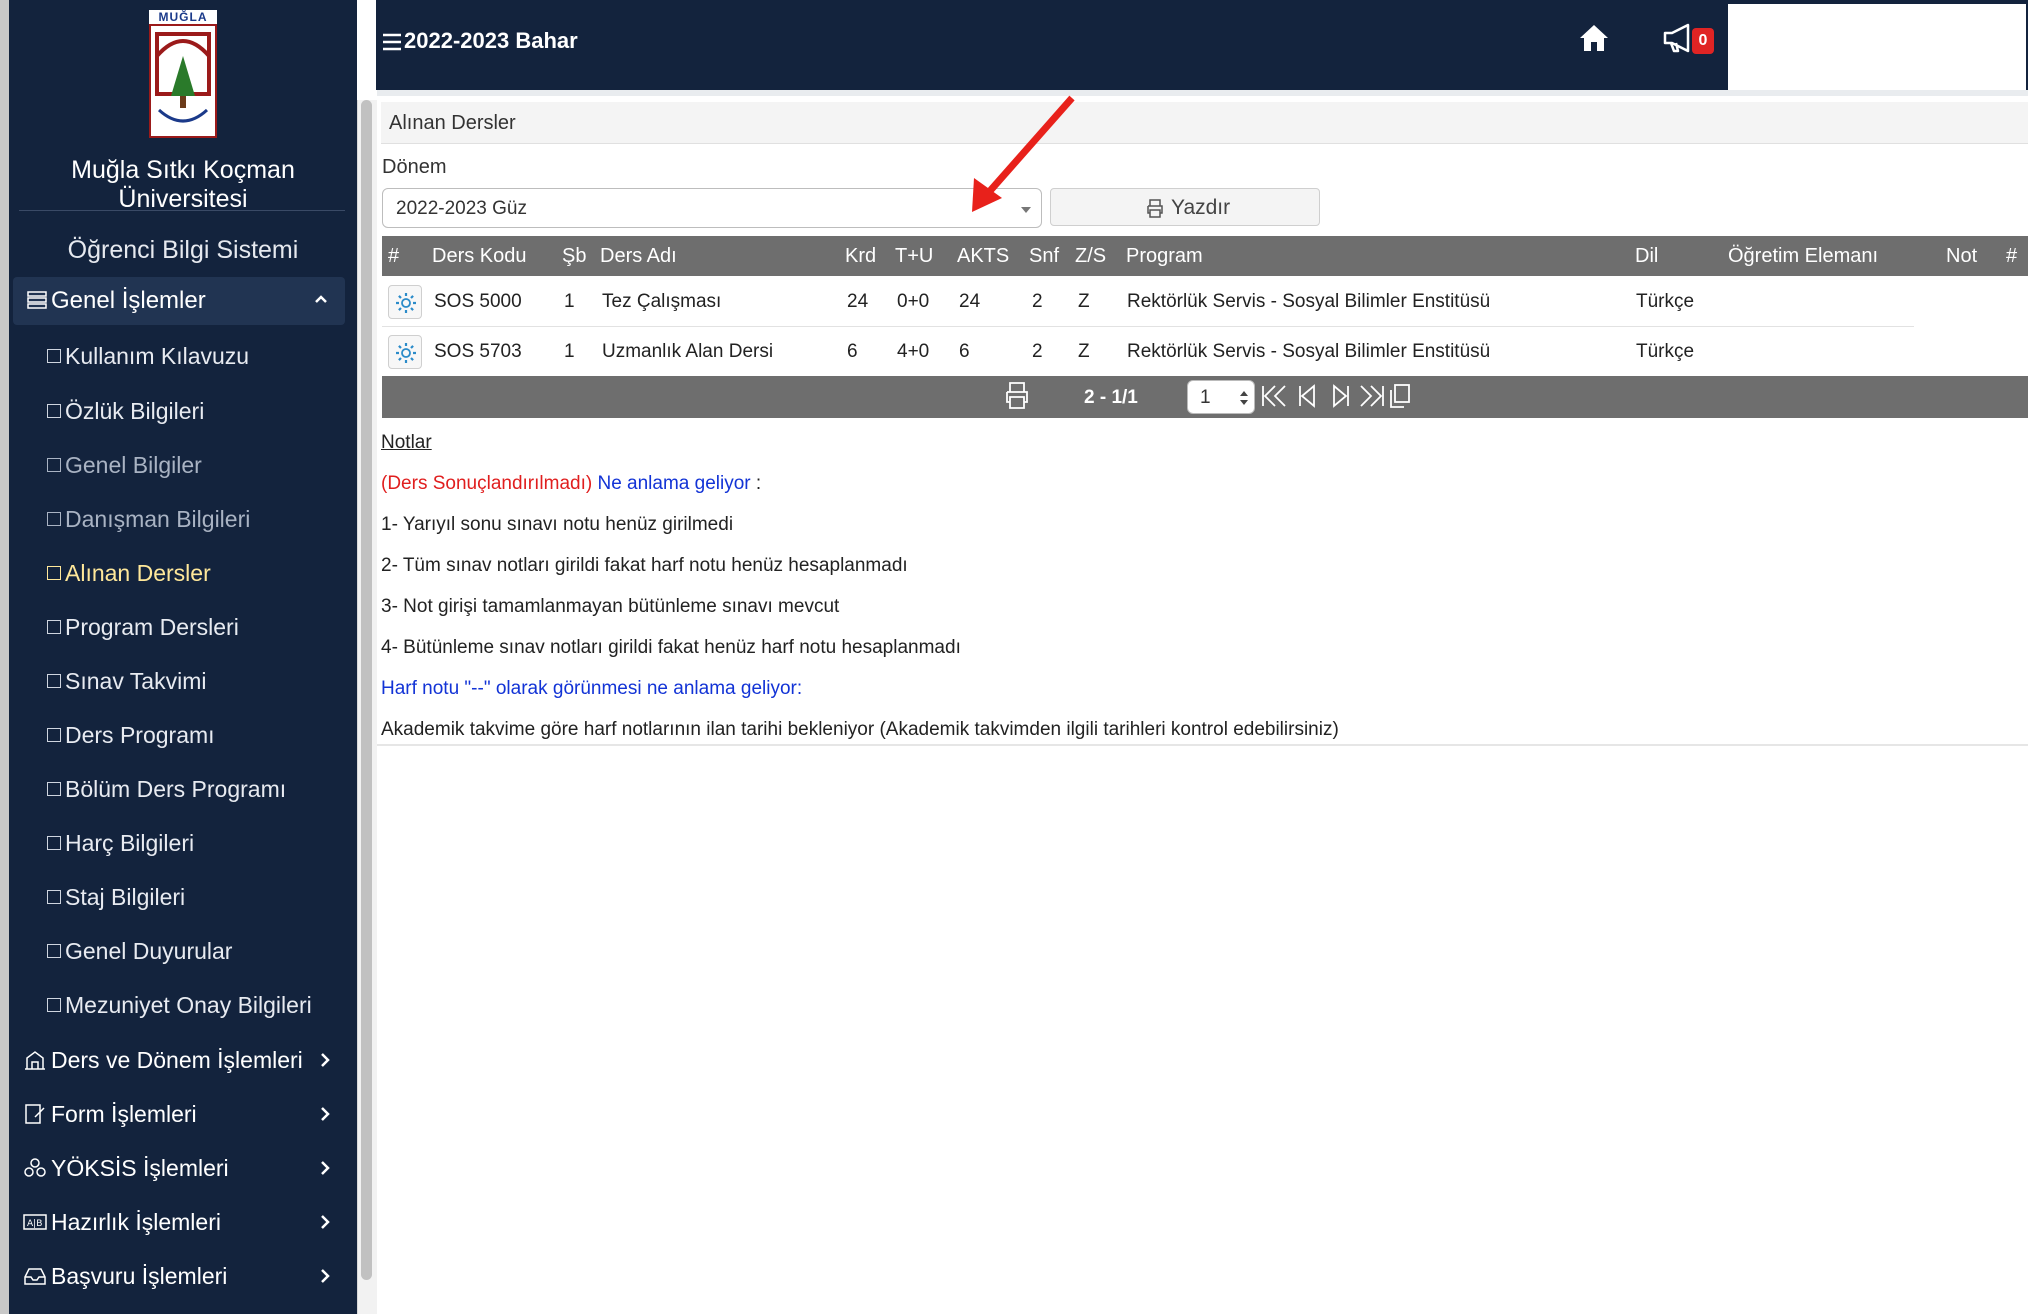 The width and height of the screenshot is (2028, 1314). I want to click on content-top-border, so click(1202, 93).